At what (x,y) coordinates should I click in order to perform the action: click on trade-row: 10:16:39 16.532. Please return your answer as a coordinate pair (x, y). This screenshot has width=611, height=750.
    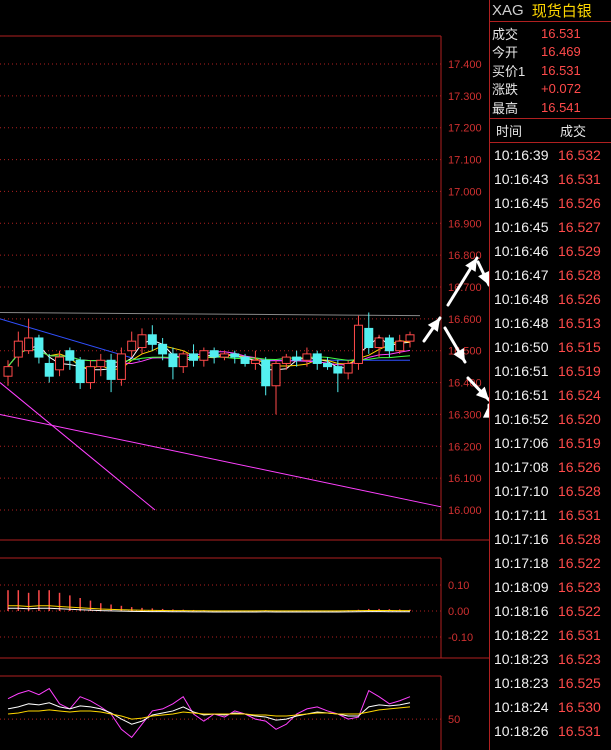
    Looking at the image, I should click on (550, 155).